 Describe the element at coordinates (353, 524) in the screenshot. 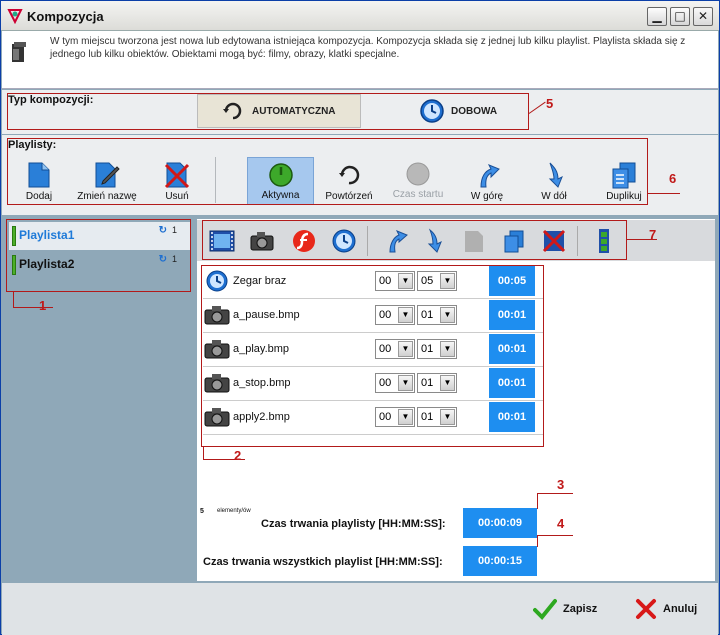

I see `playlist-duration-label: Czas trwania playlisty [HH:MM:SS]:` at that location.